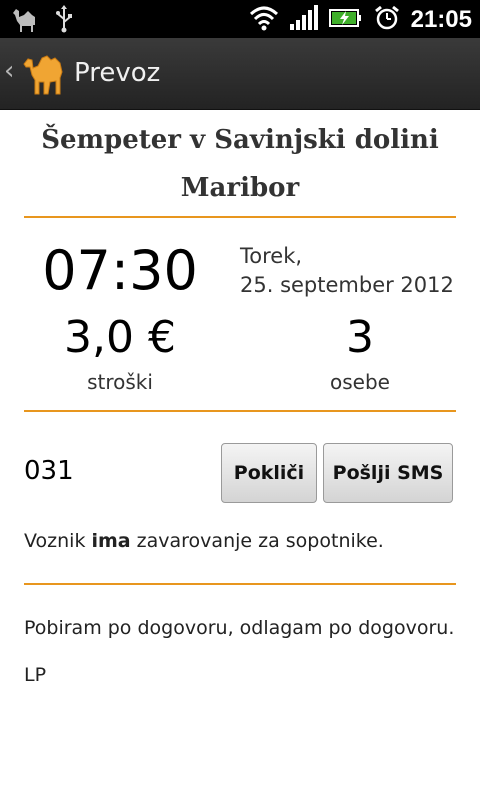 The image size is (480, 800). What do you see at coordinates (240, 140) in the screenshot?
I see `route-from: Šempeter v Savinjski dolini` at bounding box center [240, 140].